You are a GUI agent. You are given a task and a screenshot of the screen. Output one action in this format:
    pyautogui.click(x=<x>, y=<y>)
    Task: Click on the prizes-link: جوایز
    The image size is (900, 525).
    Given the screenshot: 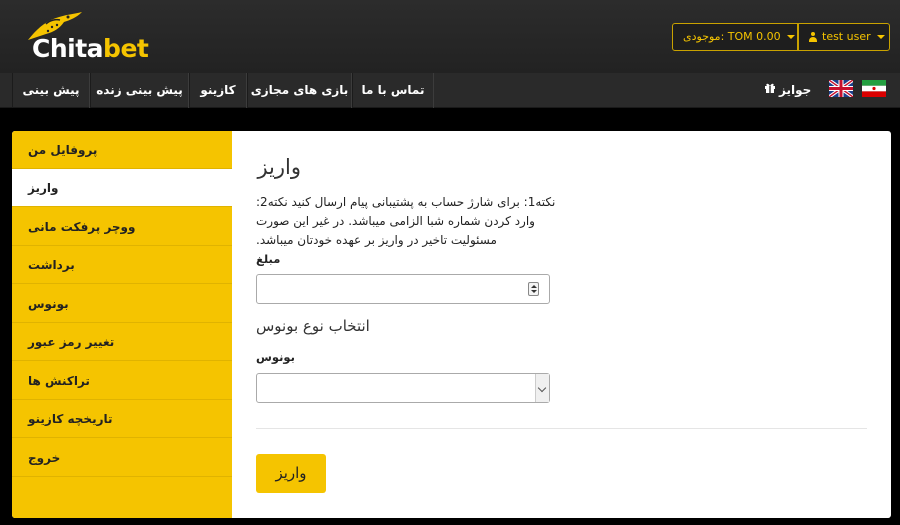 What is the action you would take?
    pyautogui.click(x=795, y=90)
    